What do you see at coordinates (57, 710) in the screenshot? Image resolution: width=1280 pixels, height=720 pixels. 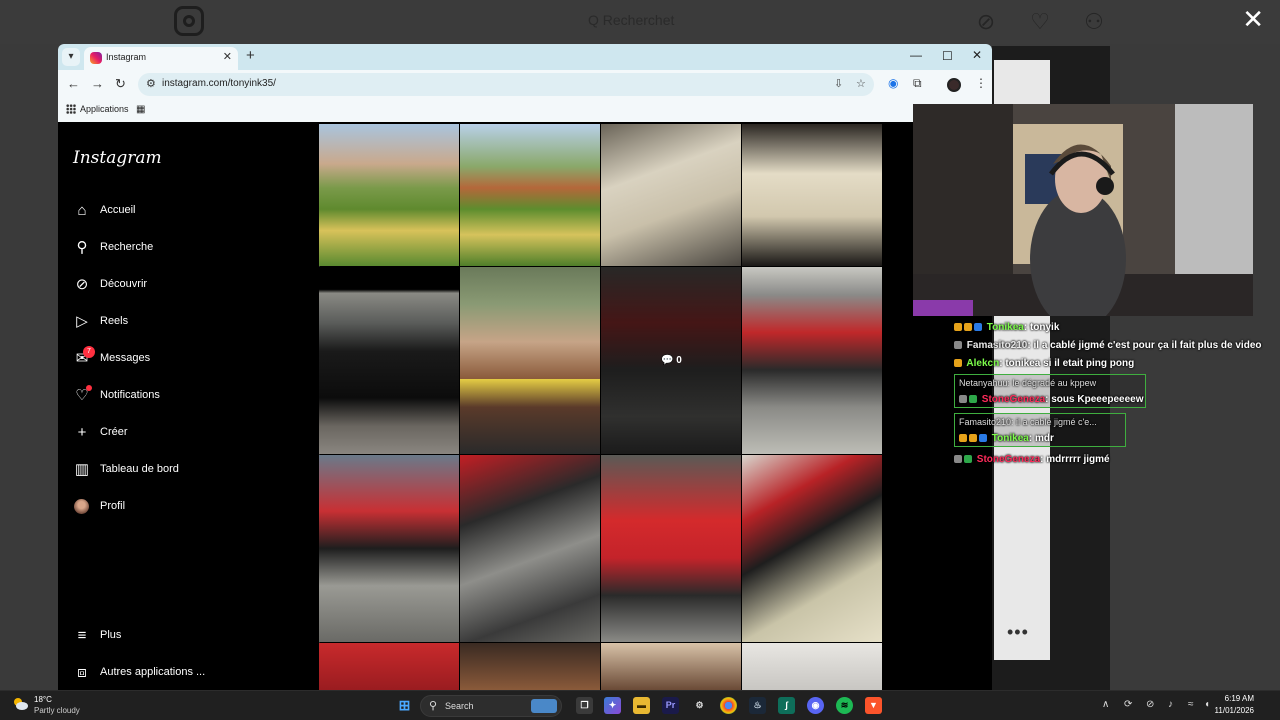 I see `weather-description: Partly cloudy` at bounding box center [57, 710].